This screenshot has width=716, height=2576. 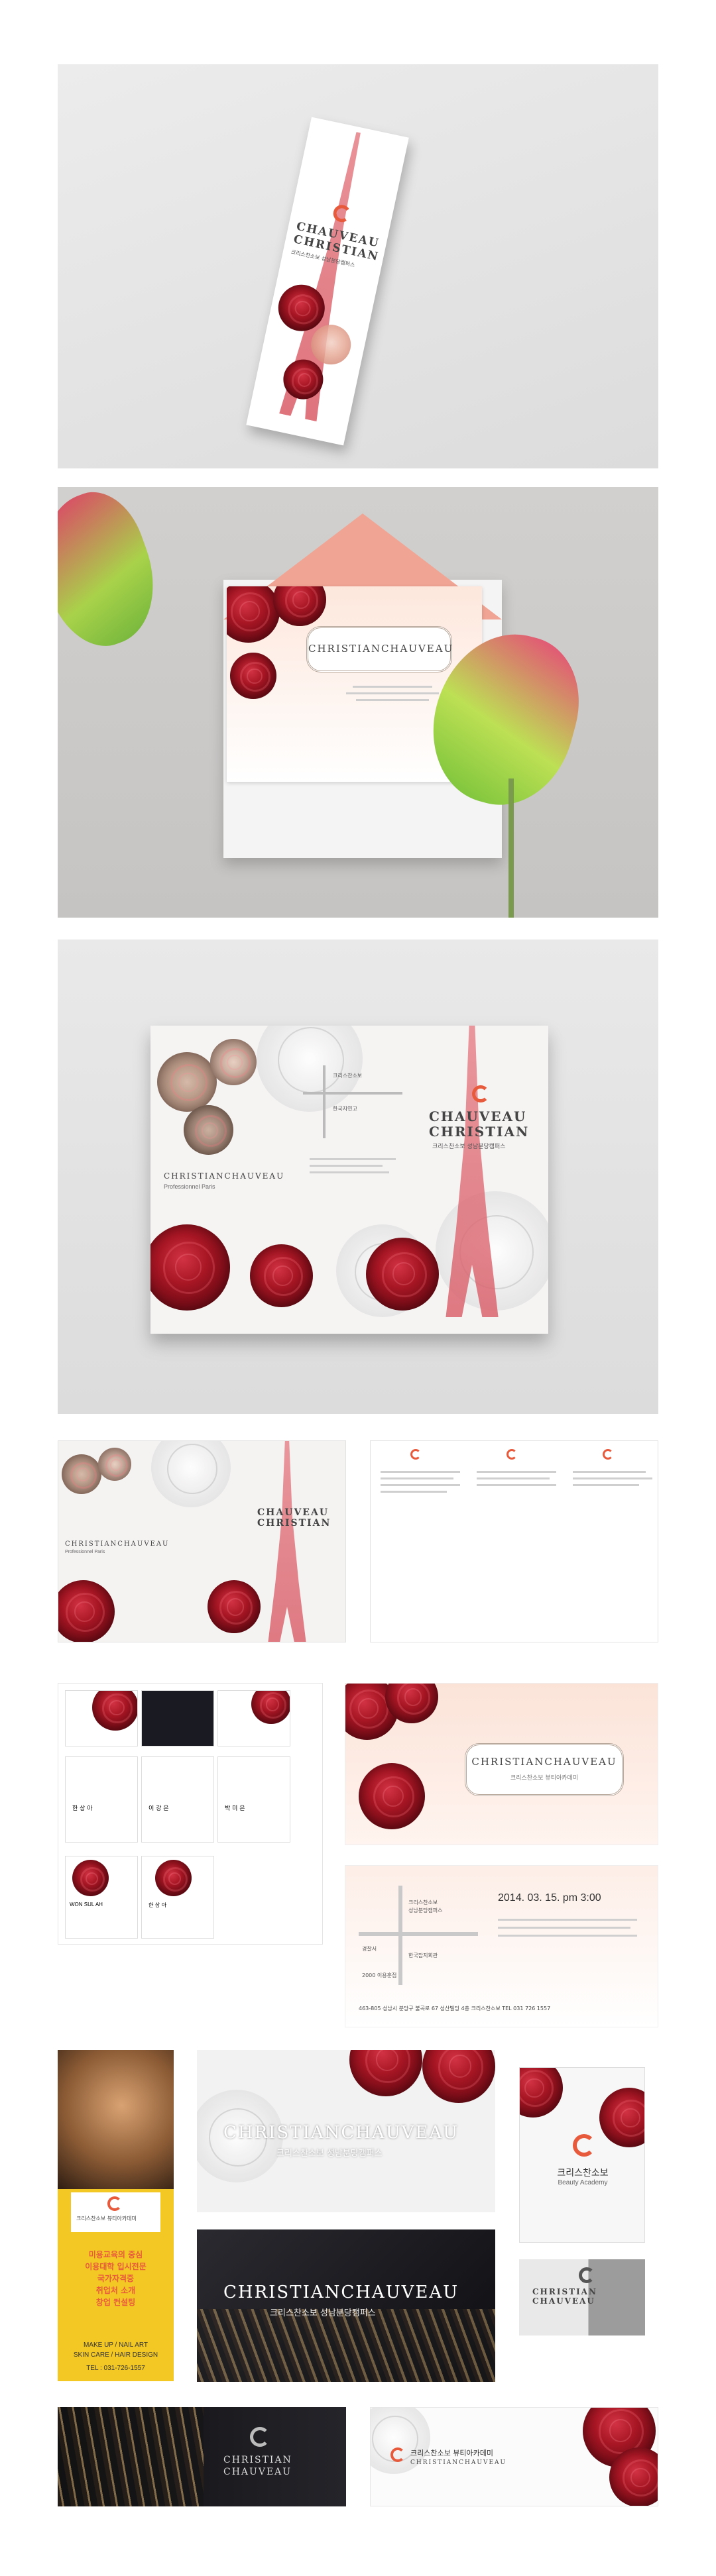 I want to click on sign-brand: CHRISTIANCHAUVEAU, so click(x=341, y=2133).